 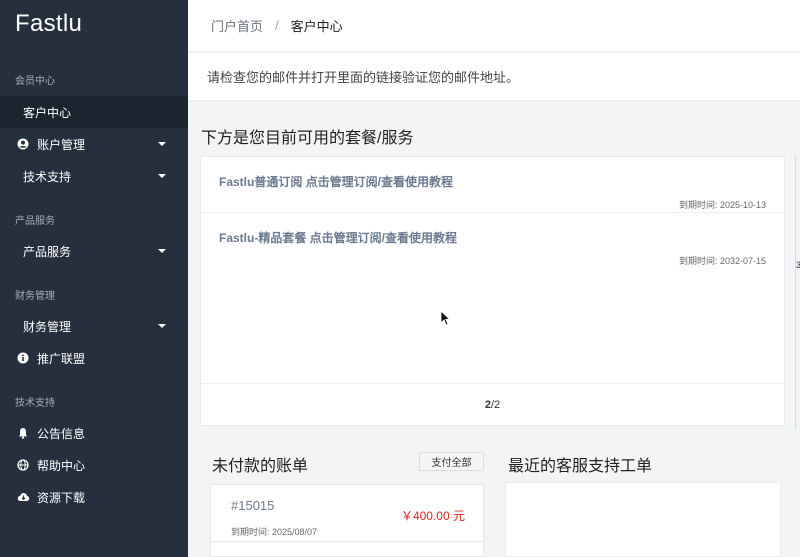 What do you see at coordinates (61, 144) in the screenshot?
I see `sidebar-item-label: 账户管理` at bounding box center [61, 144].